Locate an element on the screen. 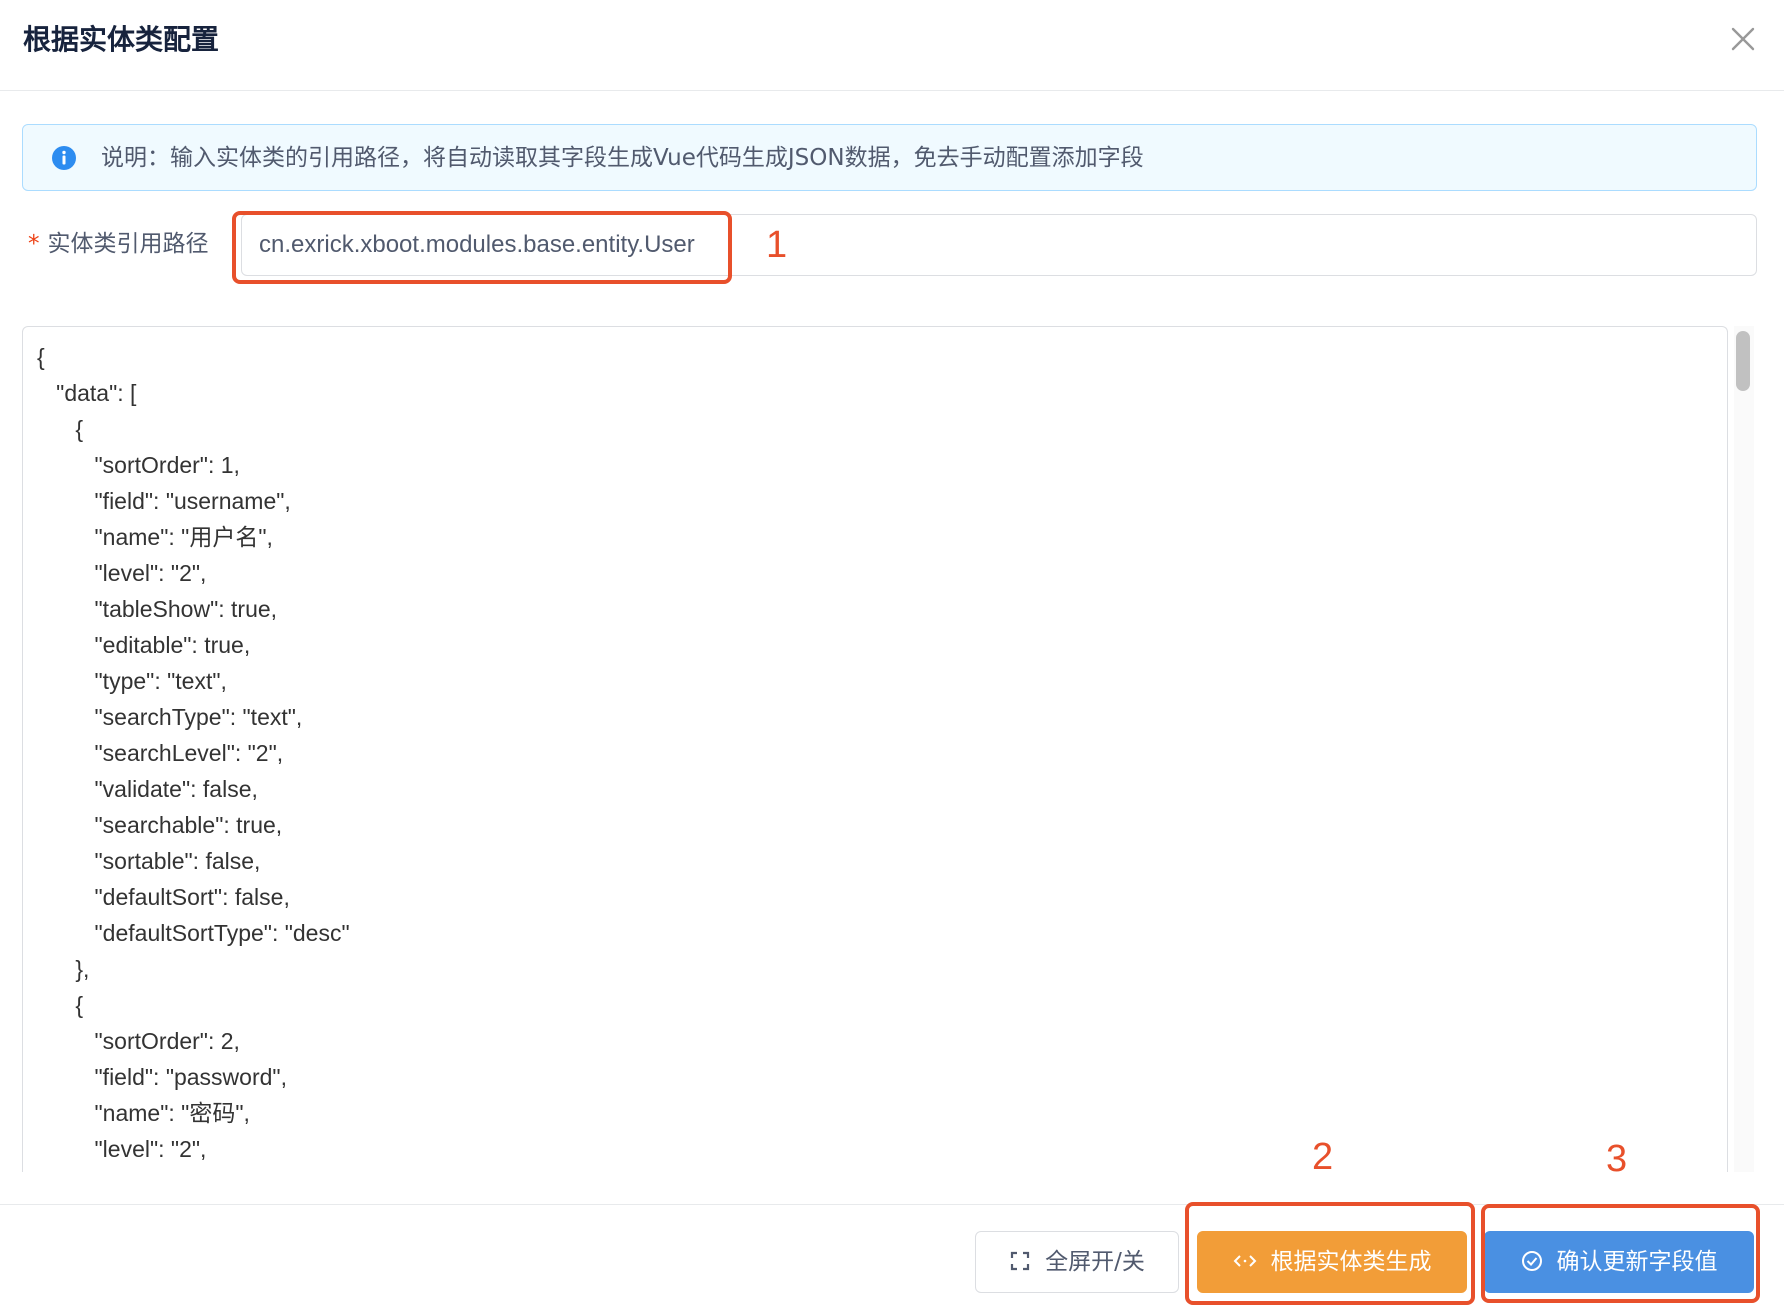  fullscreen-icon is located at coordinates (1020, 1260).